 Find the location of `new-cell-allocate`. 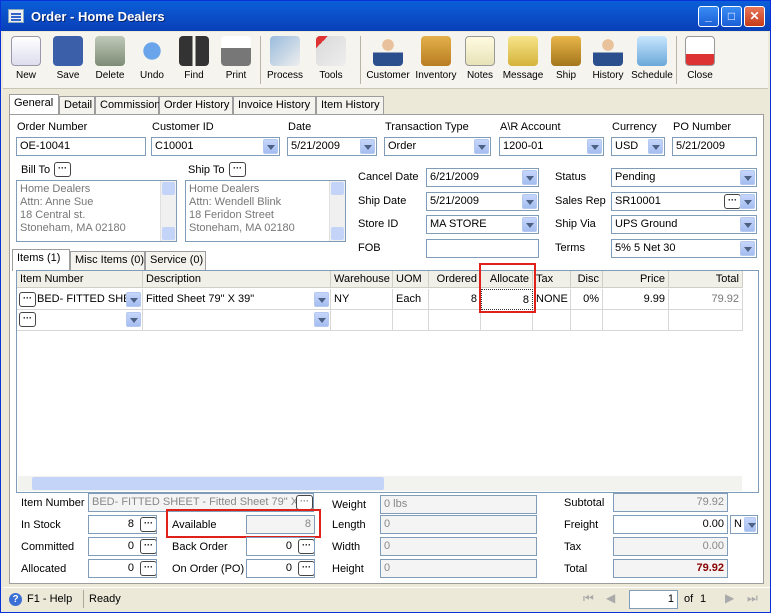

new-cell-allocate is located at coordinates (507, 320).